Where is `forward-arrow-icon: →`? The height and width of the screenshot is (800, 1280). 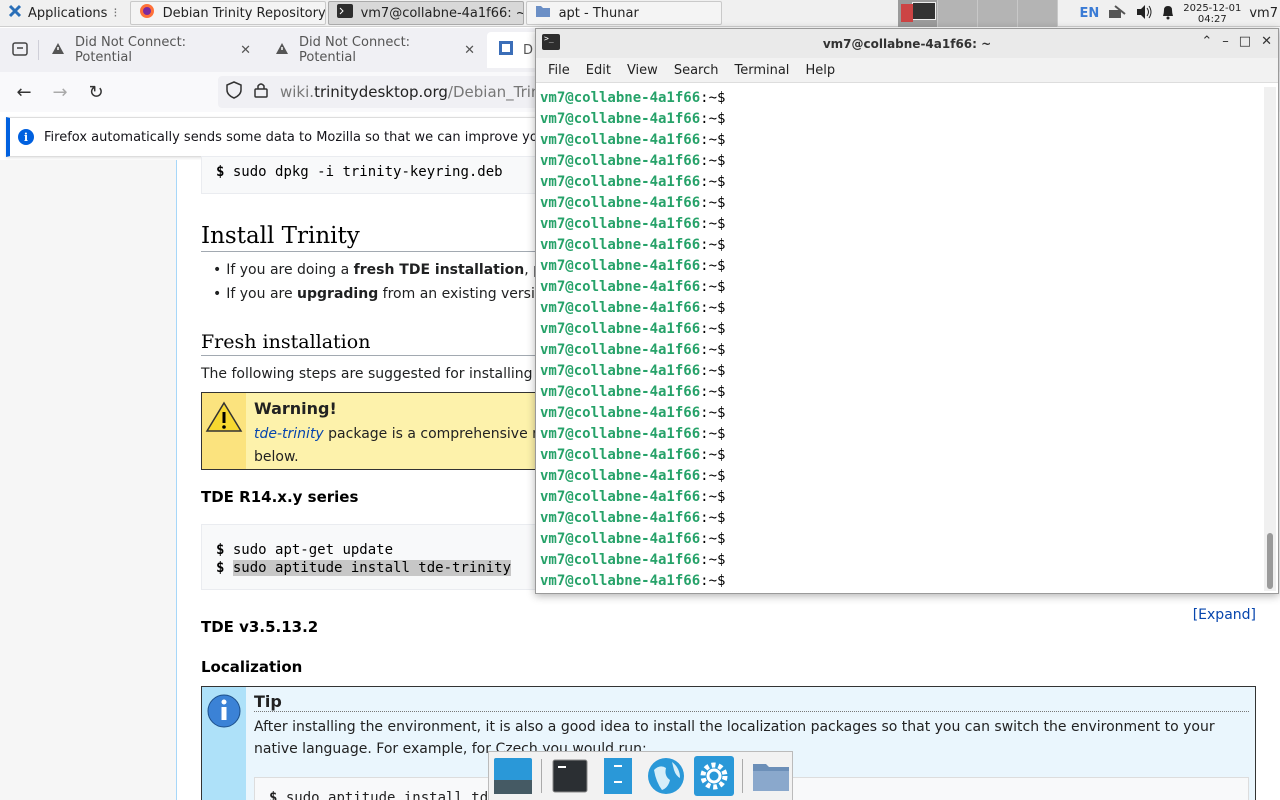
forward-arrow-icon: → is located at coordinates (60, 92).